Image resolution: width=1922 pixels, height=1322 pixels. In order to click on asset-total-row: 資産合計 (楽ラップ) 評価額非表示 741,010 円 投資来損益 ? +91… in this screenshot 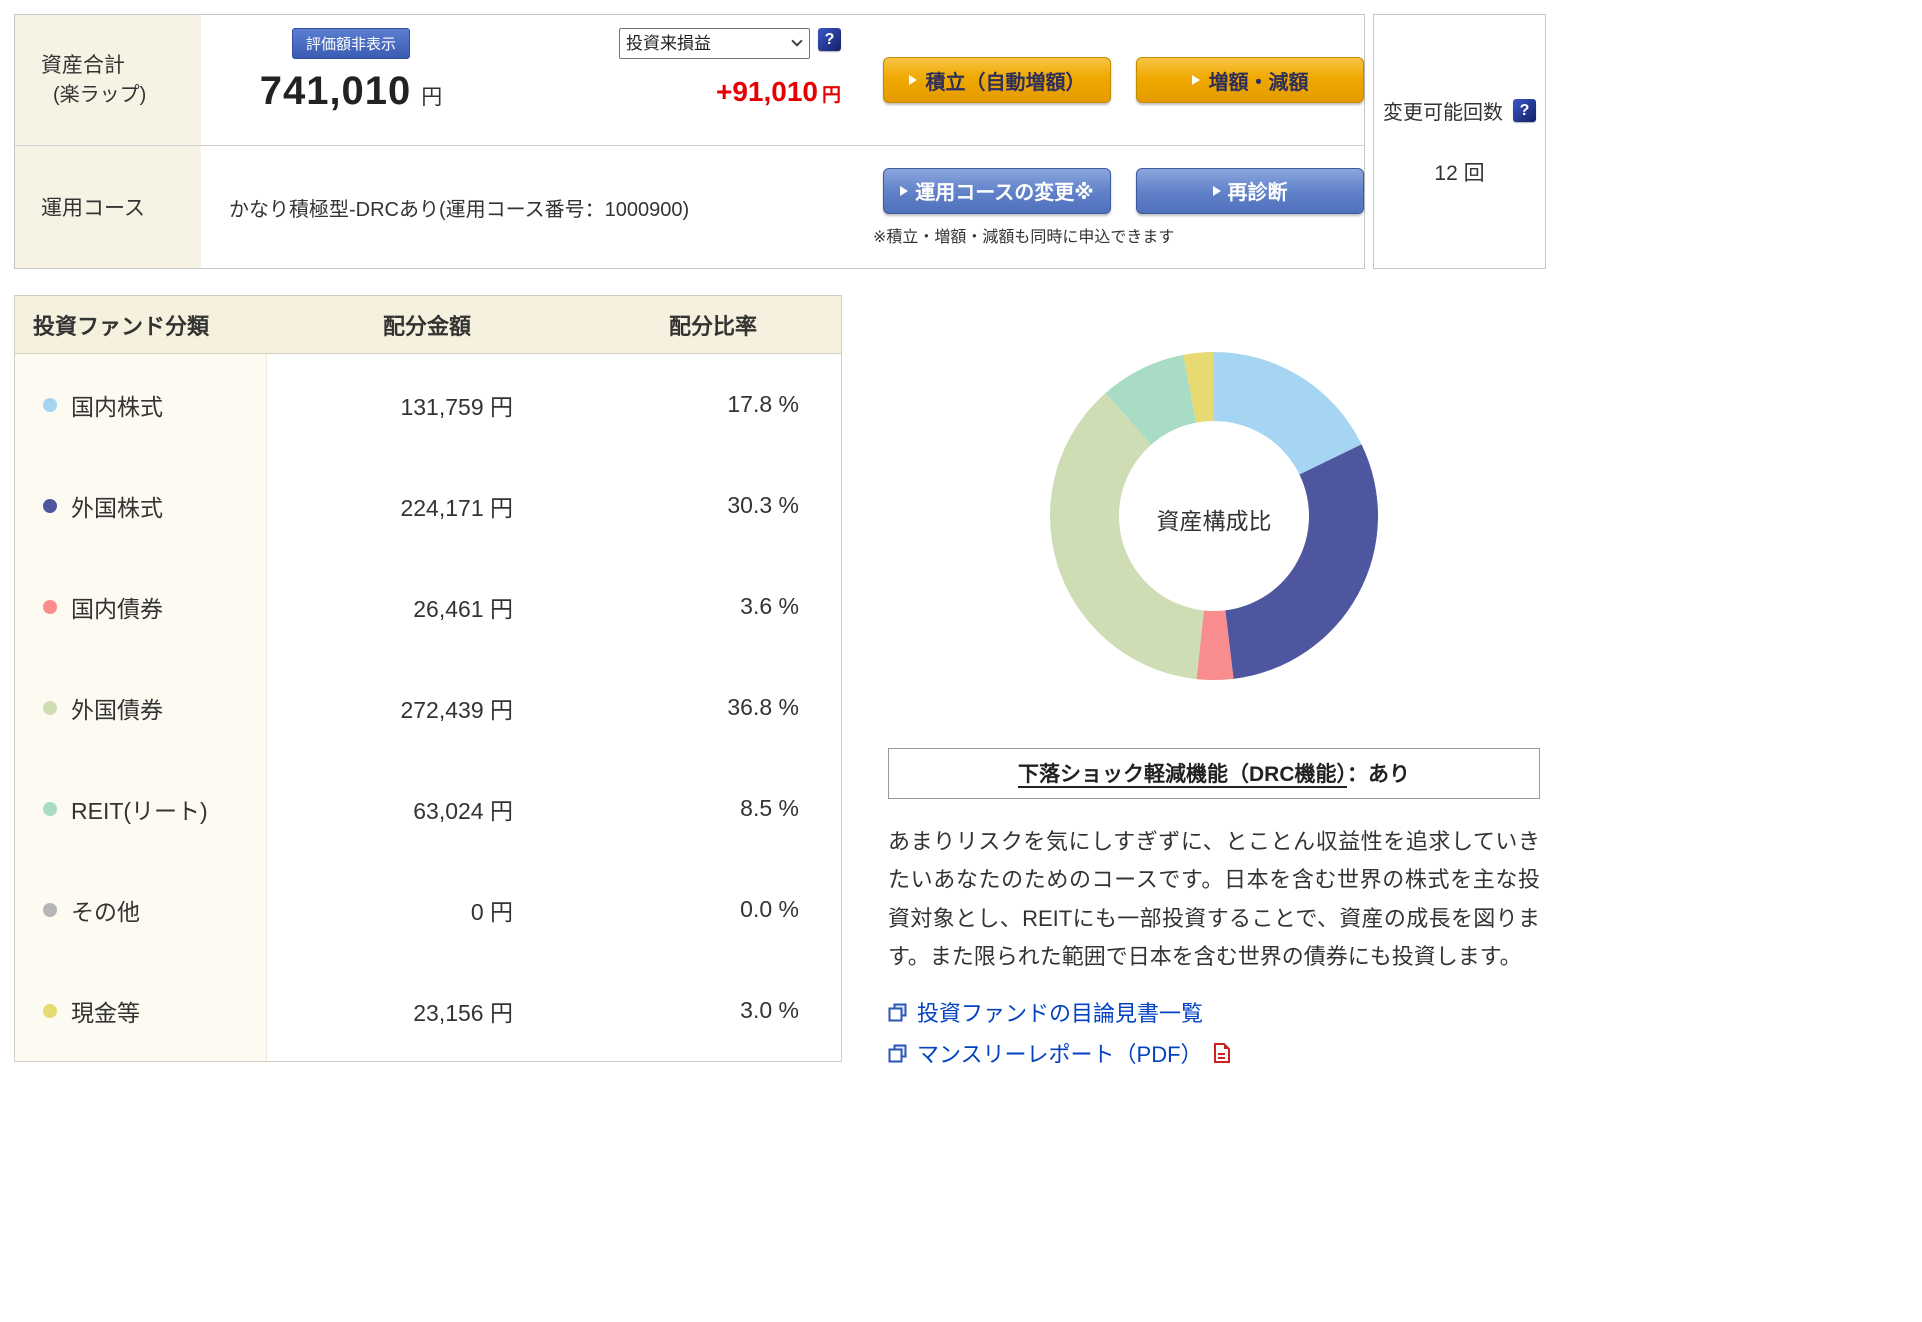, I will do `click(689, 80)`.